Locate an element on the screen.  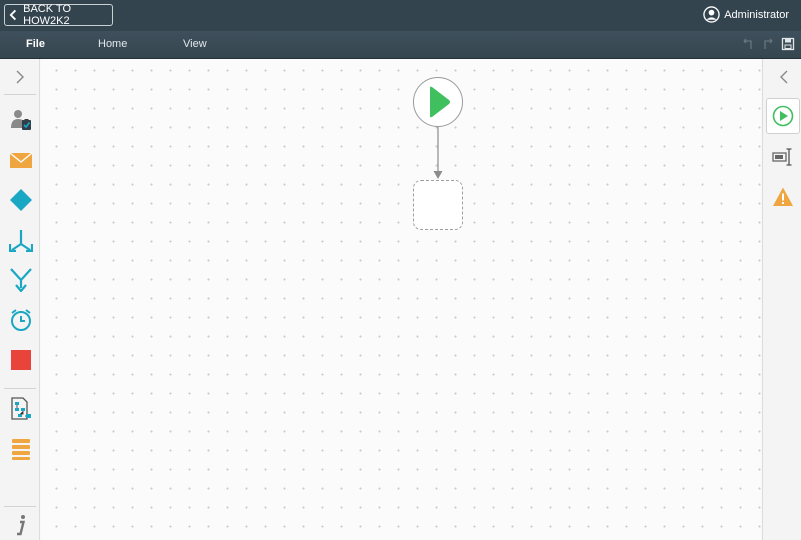
play-icon is located at coordinates (440, 102).